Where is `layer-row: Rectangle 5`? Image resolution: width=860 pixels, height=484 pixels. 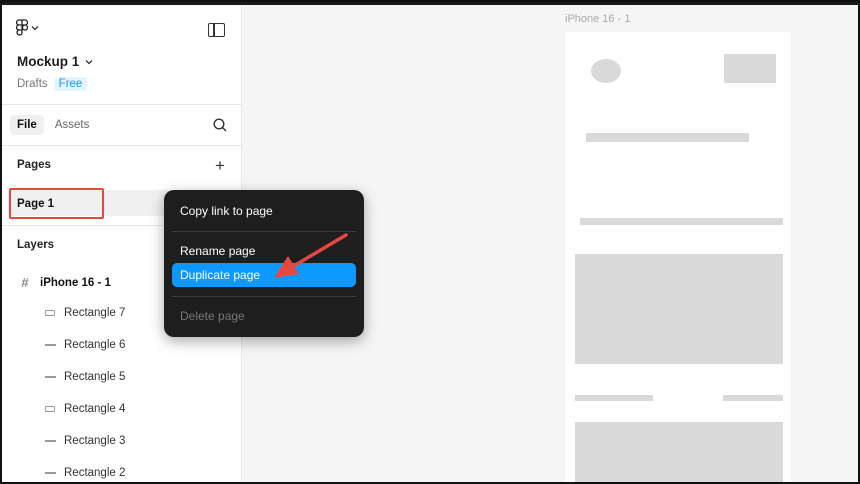 layer-row: Rectangle 5 is located at coordinates (82, 377).